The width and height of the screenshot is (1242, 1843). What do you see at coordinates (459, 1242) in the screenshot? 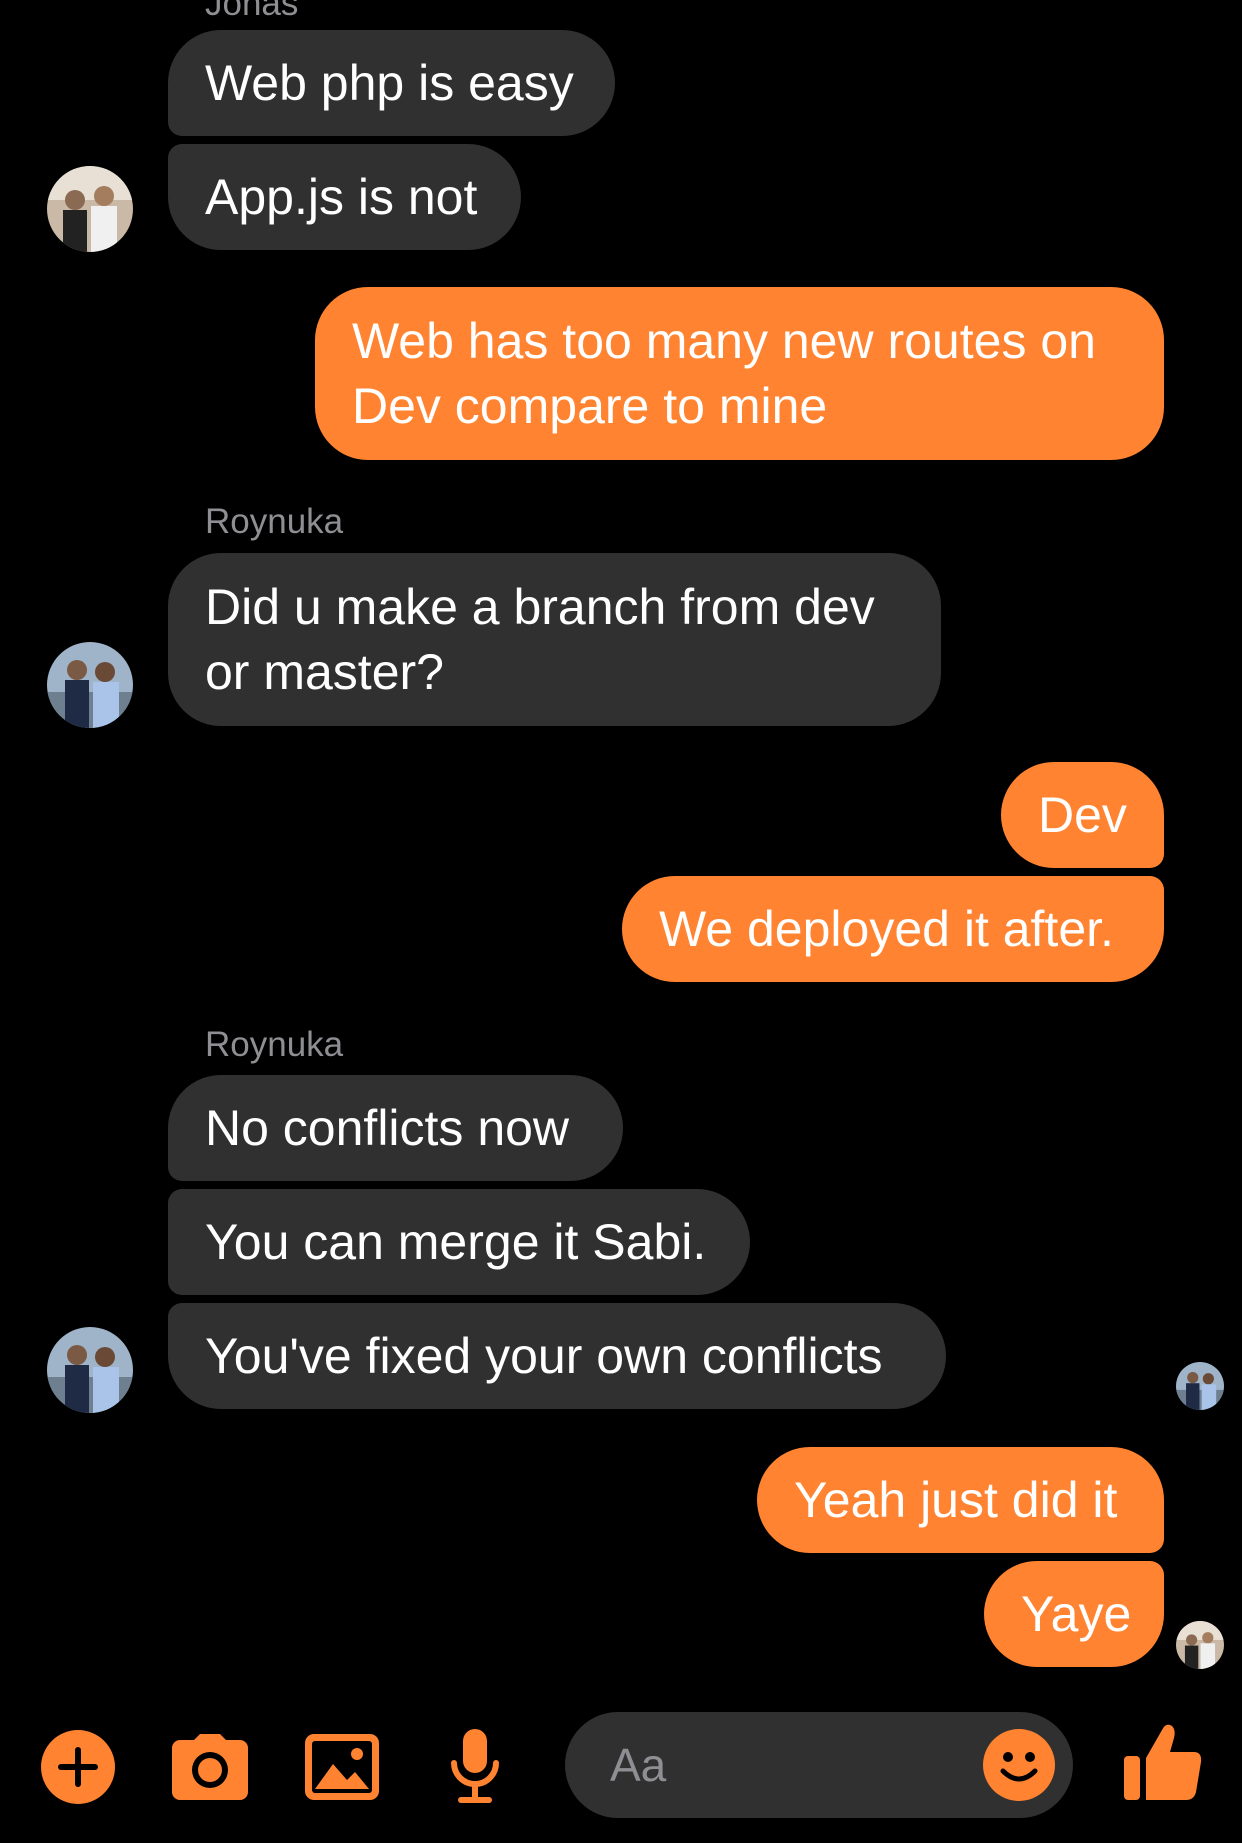
I see `message-bubble-incoming: You can merge it Sabi.` at bounding box center [459, 1242].